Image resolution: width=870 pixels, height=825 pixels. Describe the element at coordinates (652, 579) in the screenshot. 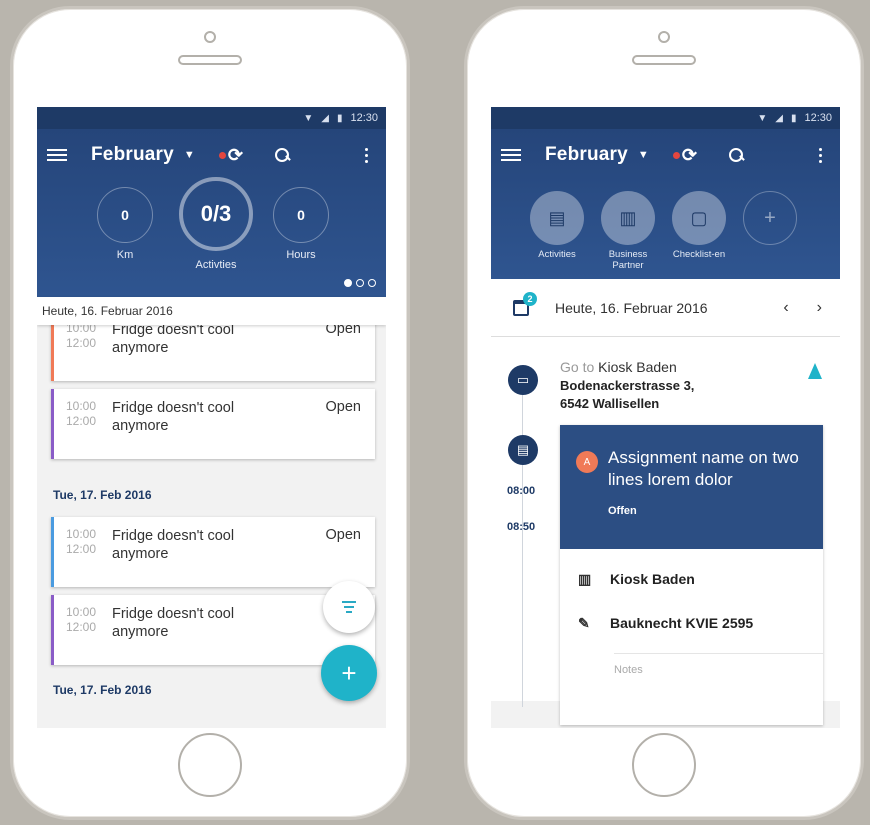

I see `partner-name: Kiosk Baden` at that location.